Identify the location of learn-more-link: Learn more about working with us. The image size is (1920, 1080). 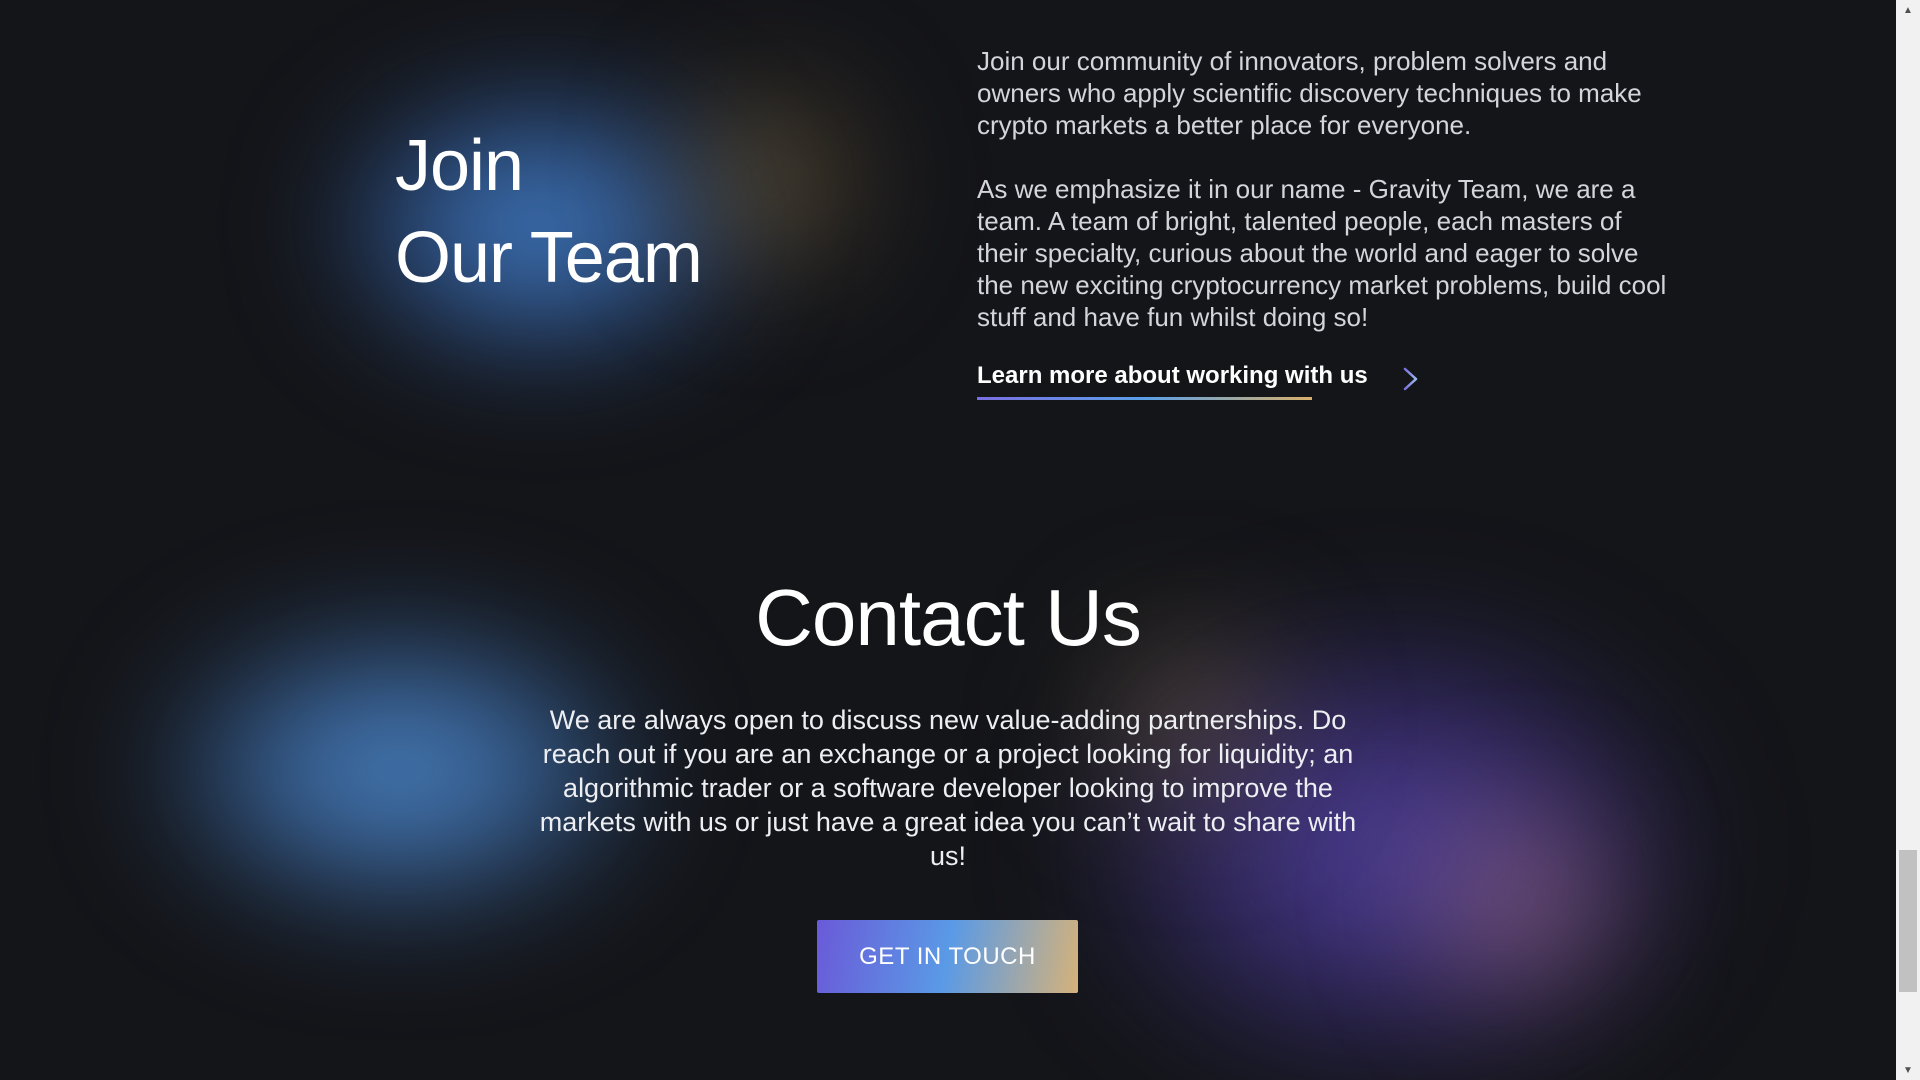
(1198, 381).